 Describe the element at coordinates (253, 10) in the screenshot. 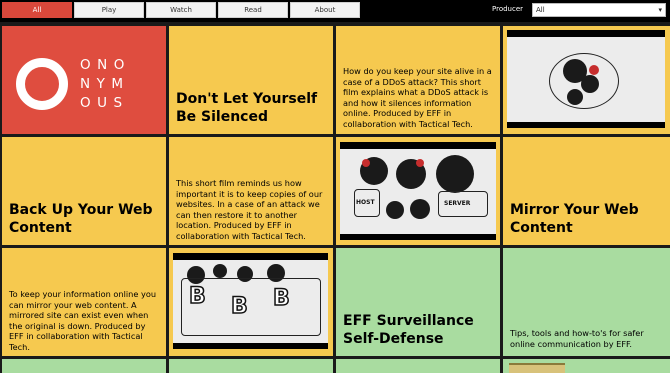

I see `tab-read: Read` at that location.